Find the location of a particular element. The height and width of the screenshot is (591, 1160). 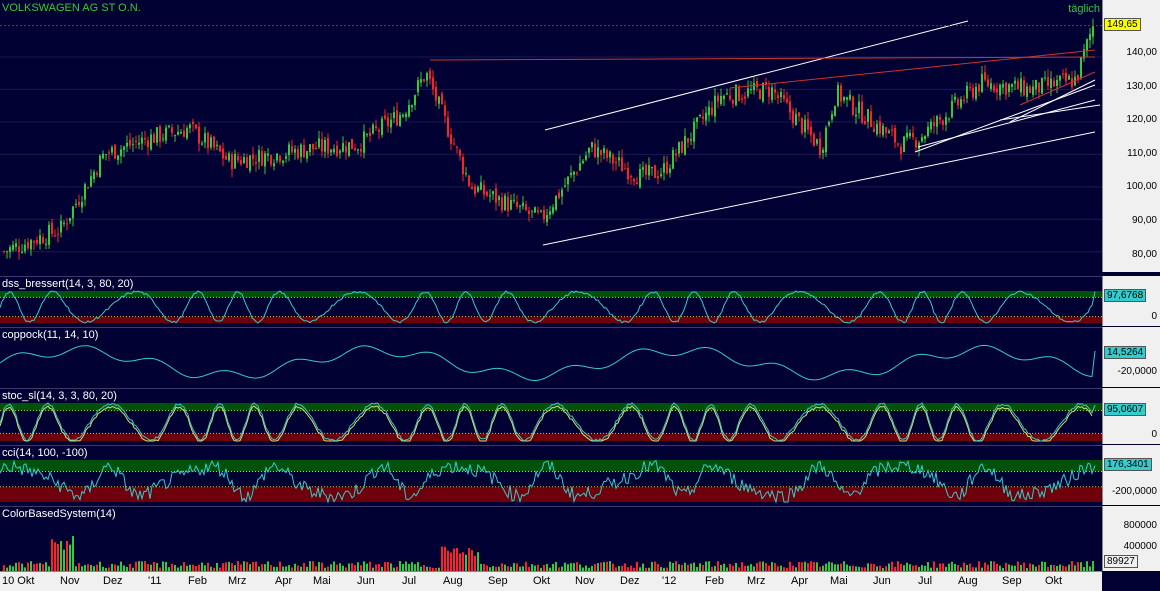

dss-panel: dss_bressert(14, 3, 80, 20) is located at coordinates (551, 301).